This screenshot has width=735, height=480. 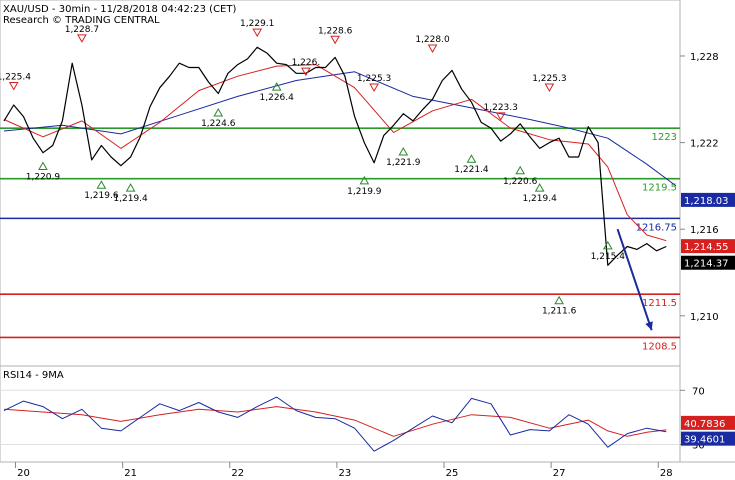 I want to click on time-tick-label: 27, so click(x=559, y=473).